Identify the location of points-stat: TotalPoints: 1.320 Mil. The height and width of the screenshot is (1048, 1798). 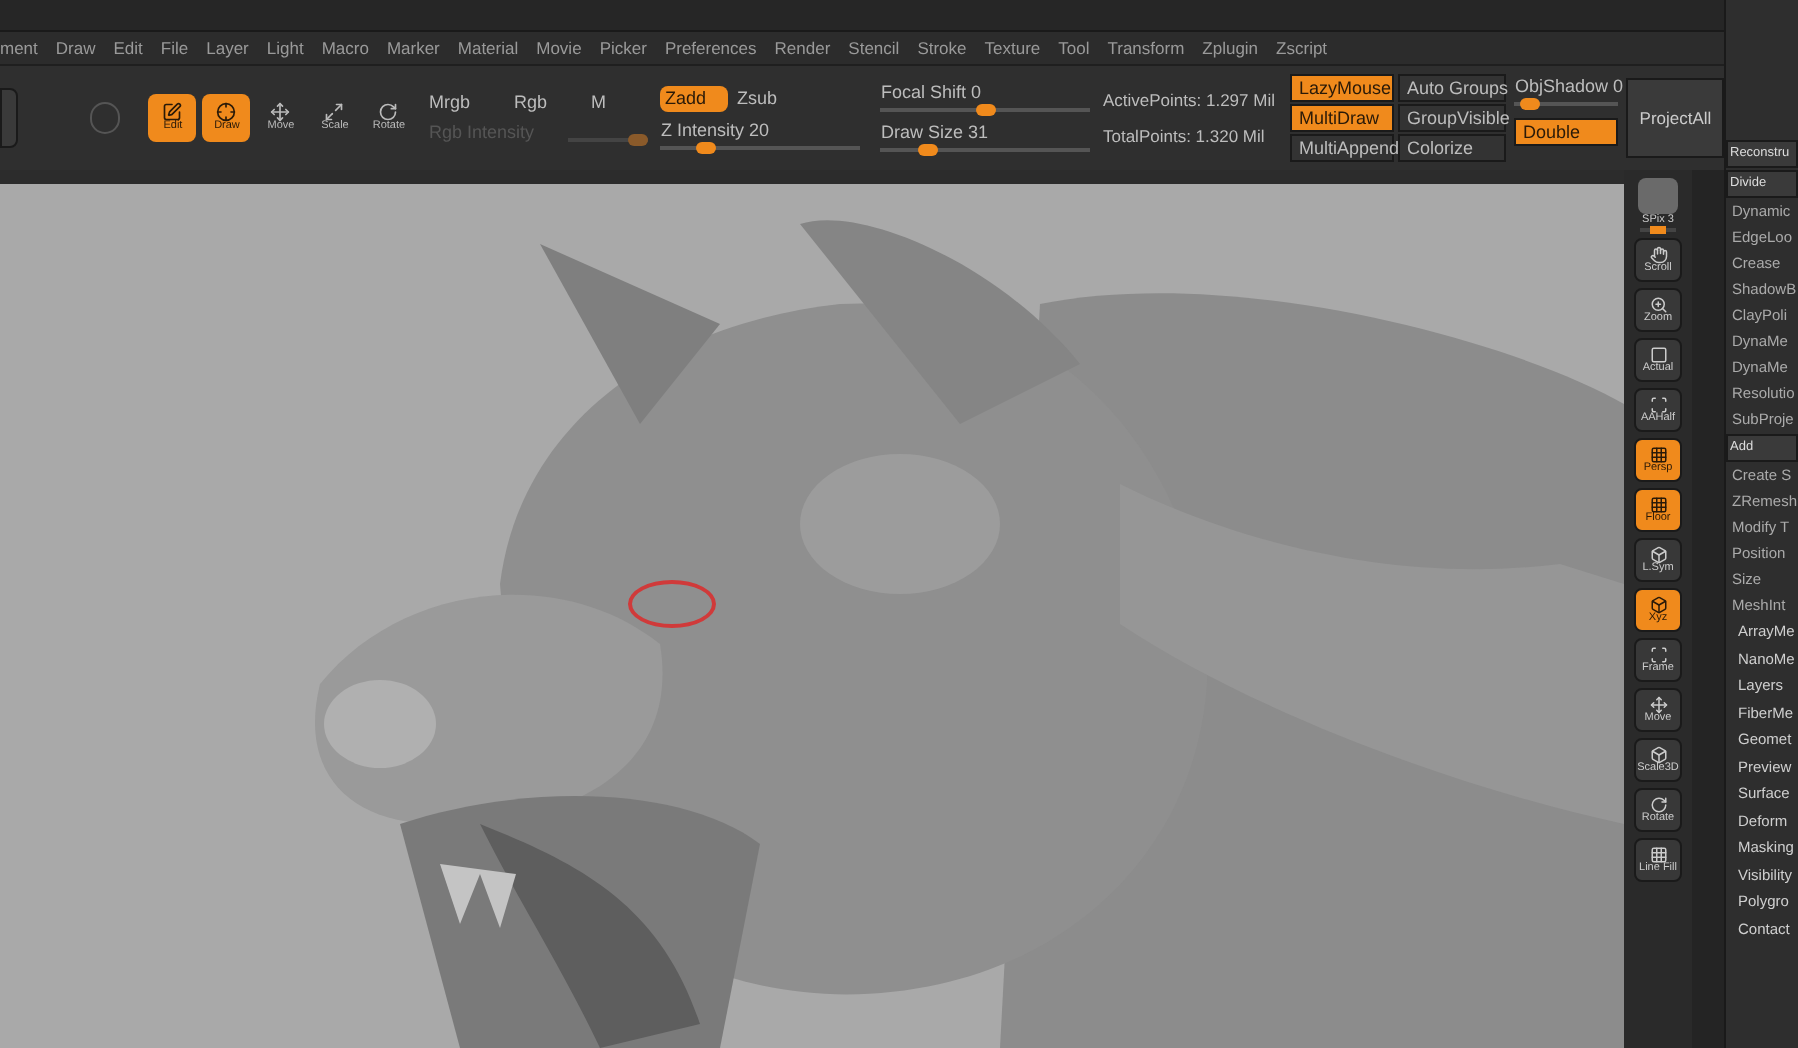
(1184, 137).